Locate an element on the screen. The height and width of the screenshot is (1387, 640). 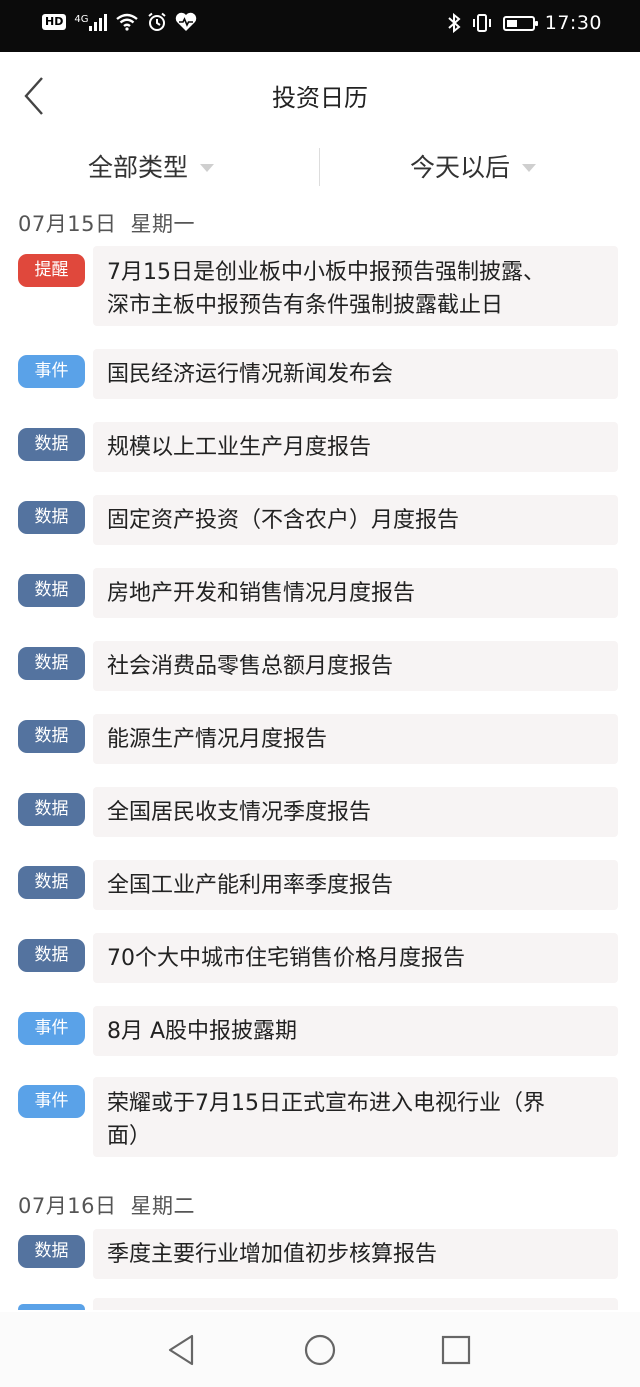
event-tag is located at coordinates (51, 1307).